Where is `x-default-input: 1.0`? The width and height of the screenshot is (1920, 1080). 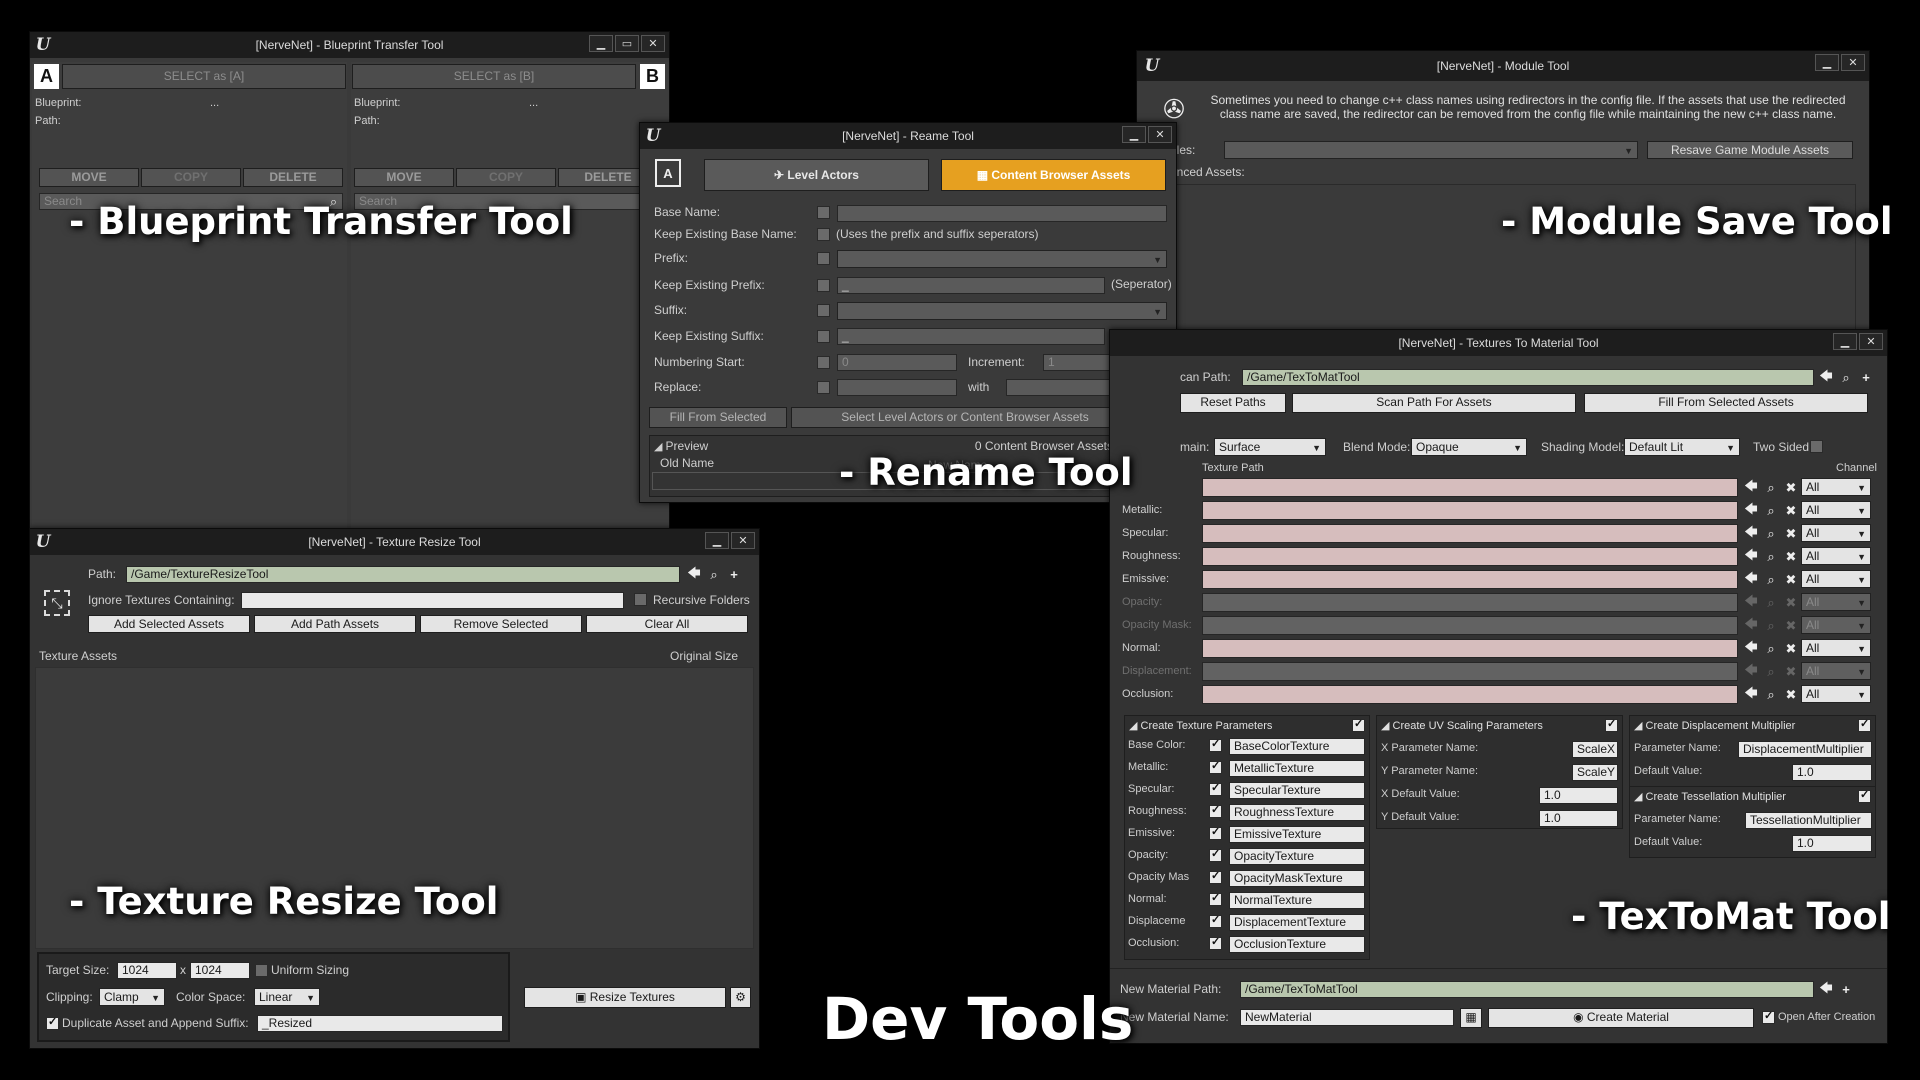 x-default-input: 1.0 is located at coordinates (1578, 795).